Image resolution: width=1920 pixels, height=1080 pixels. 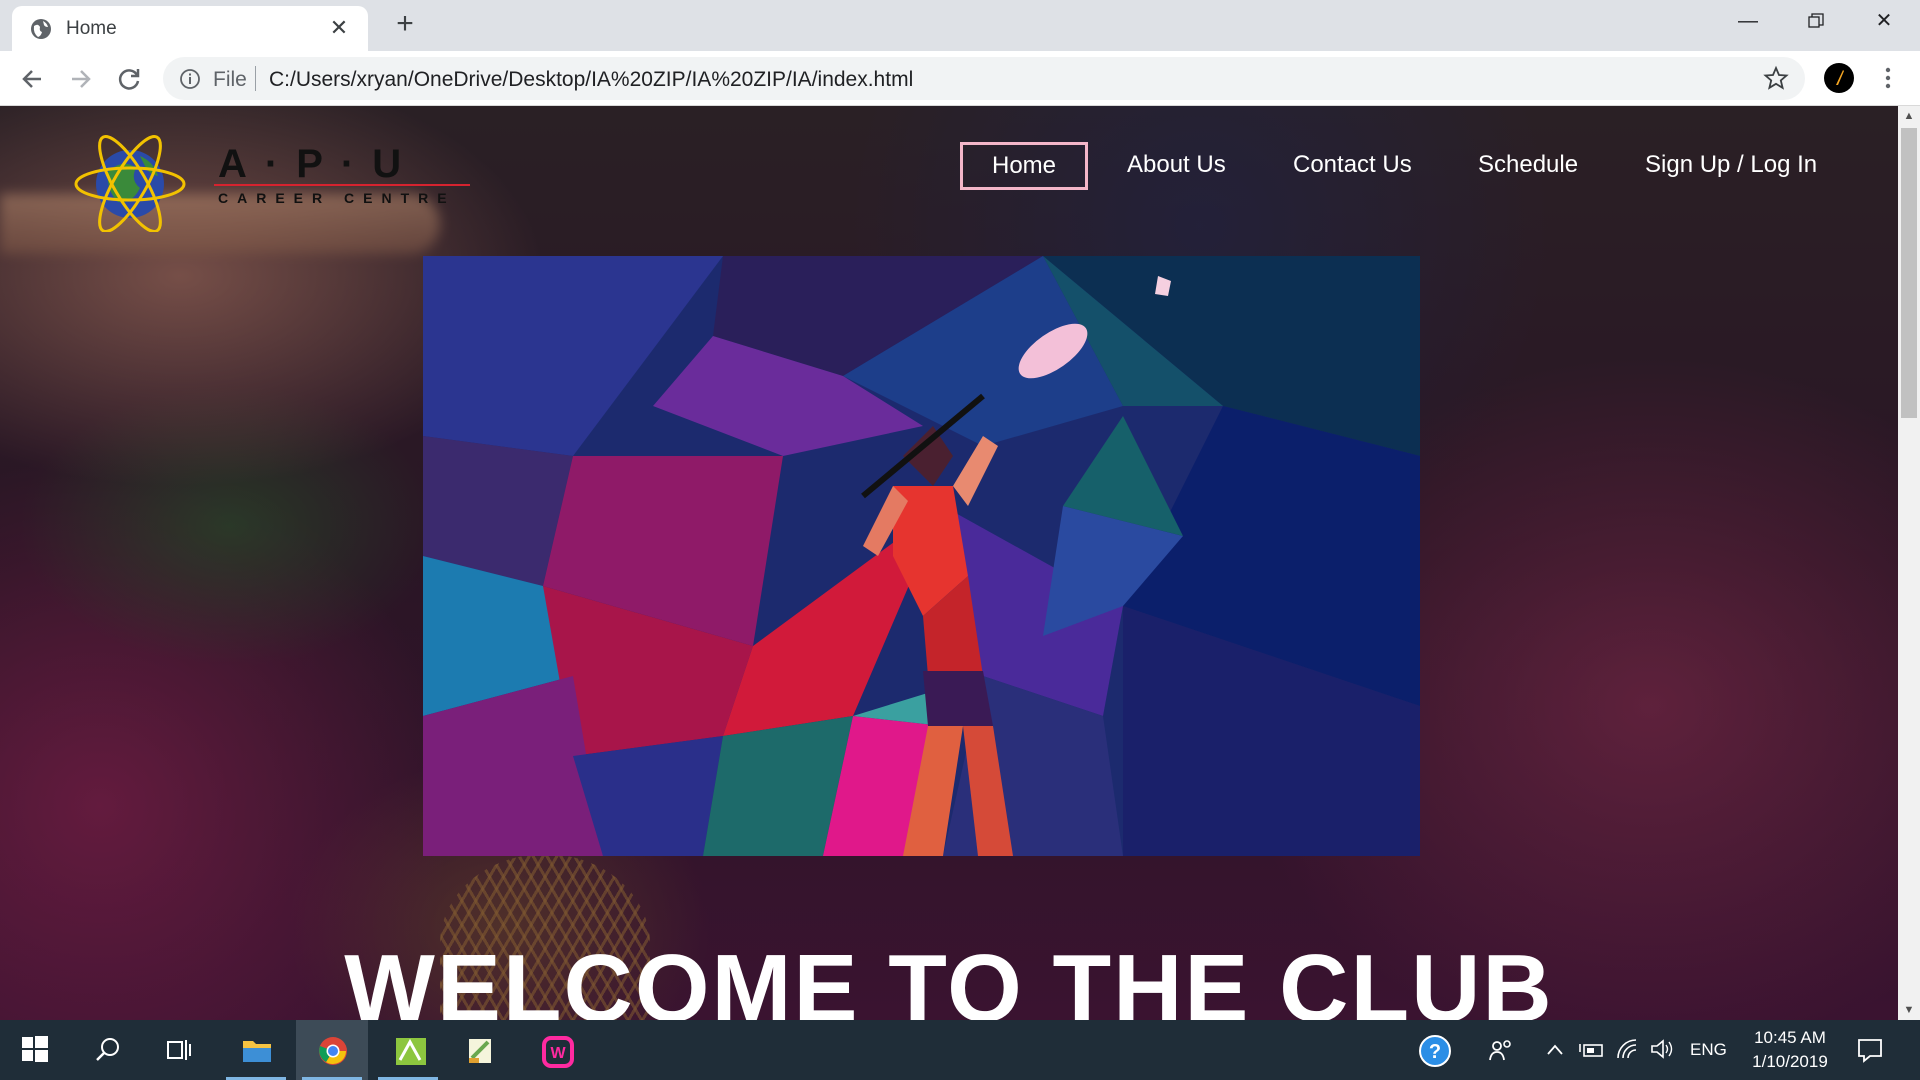 What do you see at coordinates (1501, 1051) in the screenshot?
I see `people-icon` at bounding box center [1501, 1051].